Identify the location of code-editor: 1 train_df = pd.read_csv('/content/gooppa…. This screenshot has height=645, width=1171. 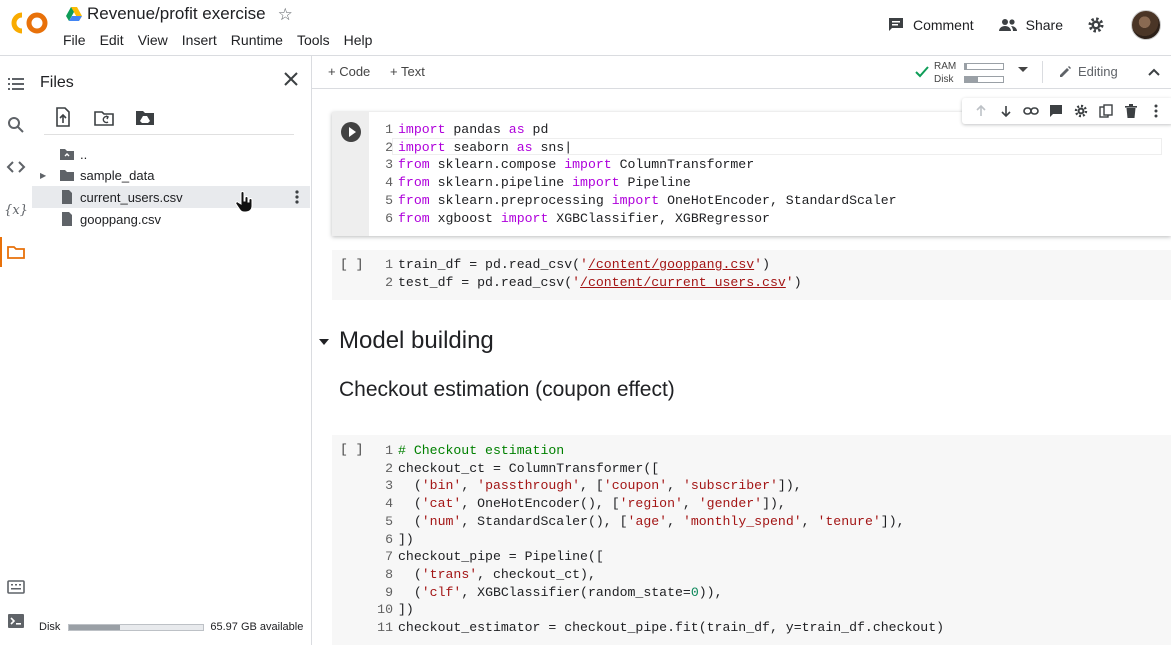
(585, 273).